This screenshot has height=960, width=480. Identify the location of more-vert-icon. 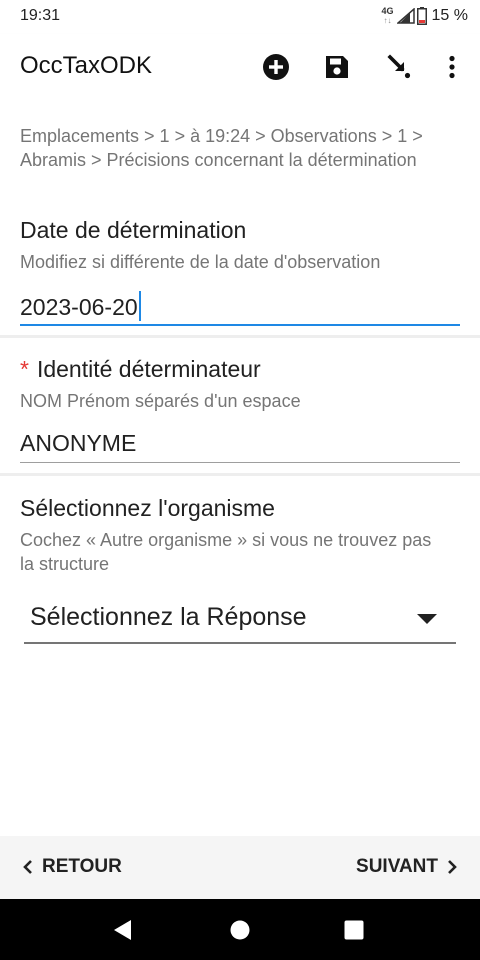
(452, 67).